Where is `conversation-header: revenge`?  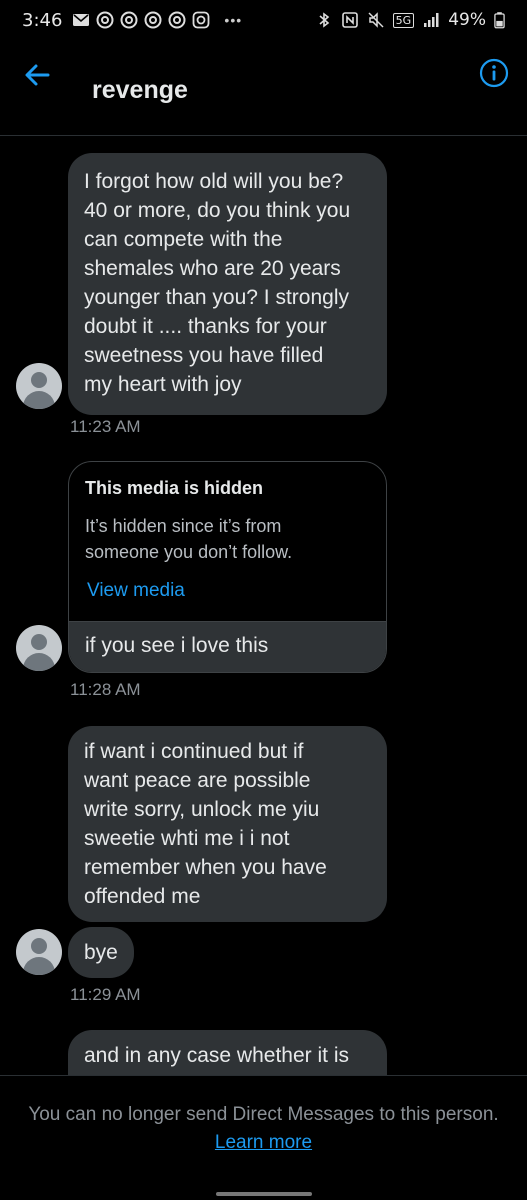
conversation-header: revenge is located at coordinates (263, 88).